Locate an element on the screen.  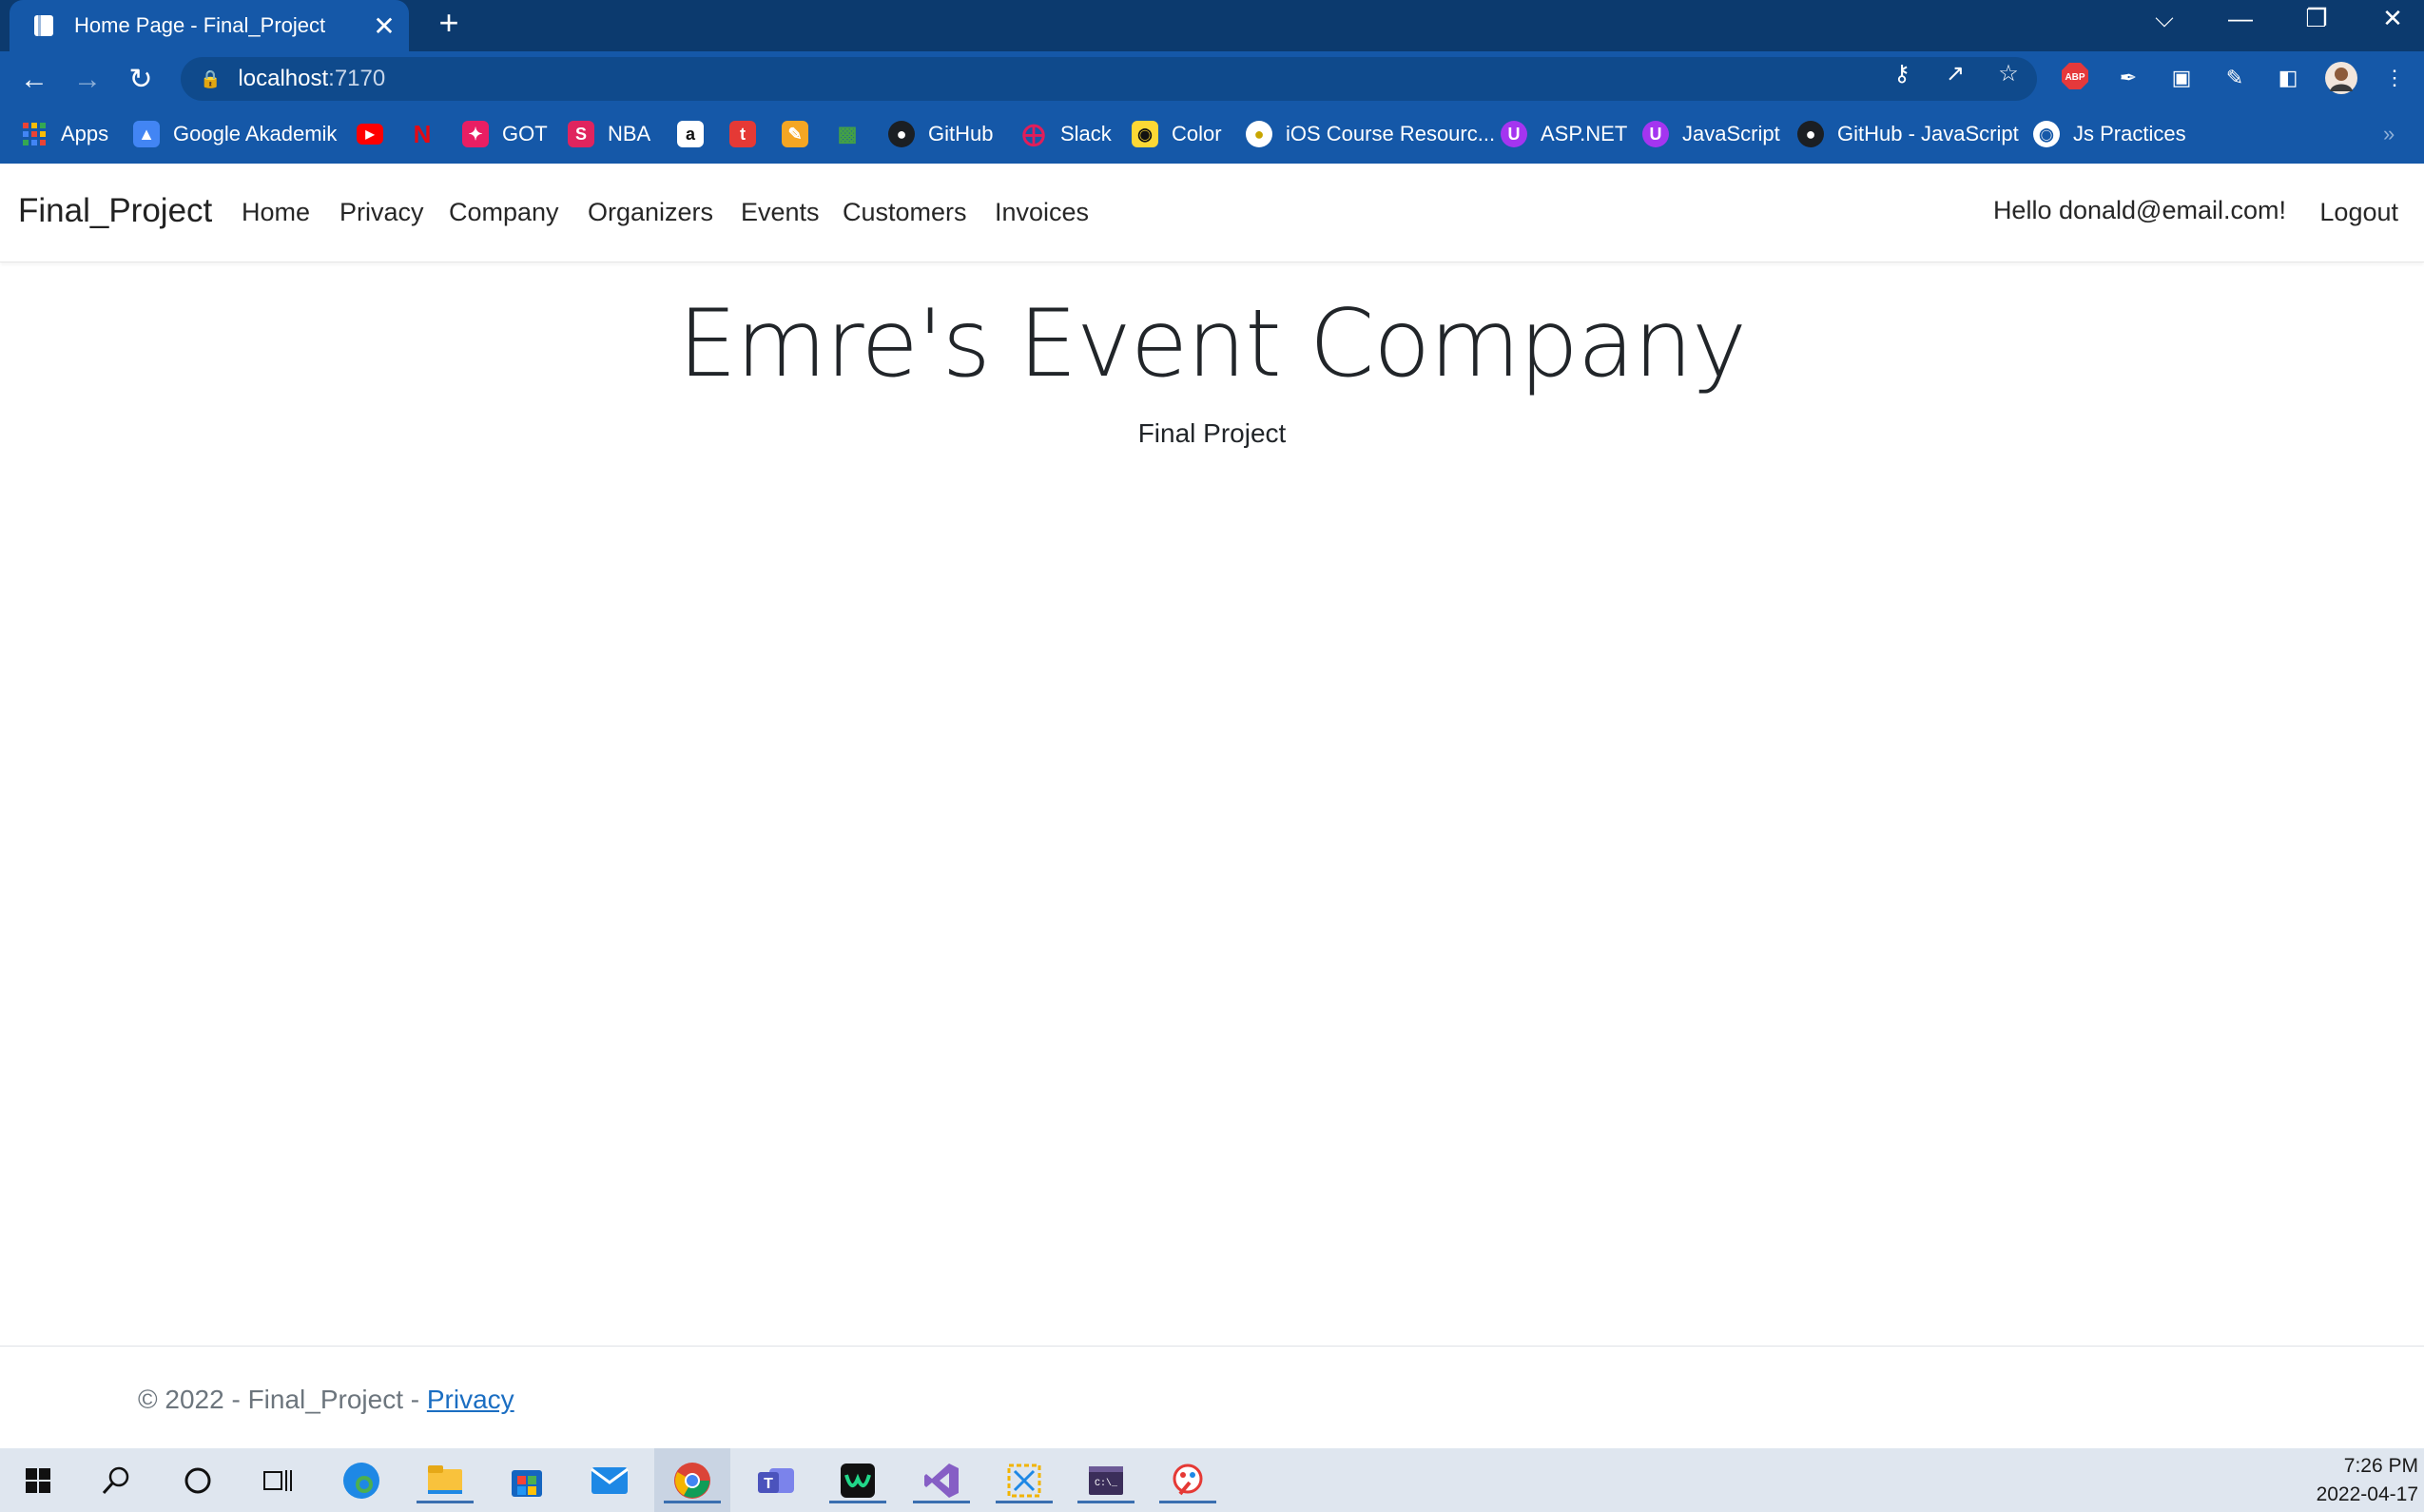
bookmark-notes: ✎ is located at coordinates (802, 135).